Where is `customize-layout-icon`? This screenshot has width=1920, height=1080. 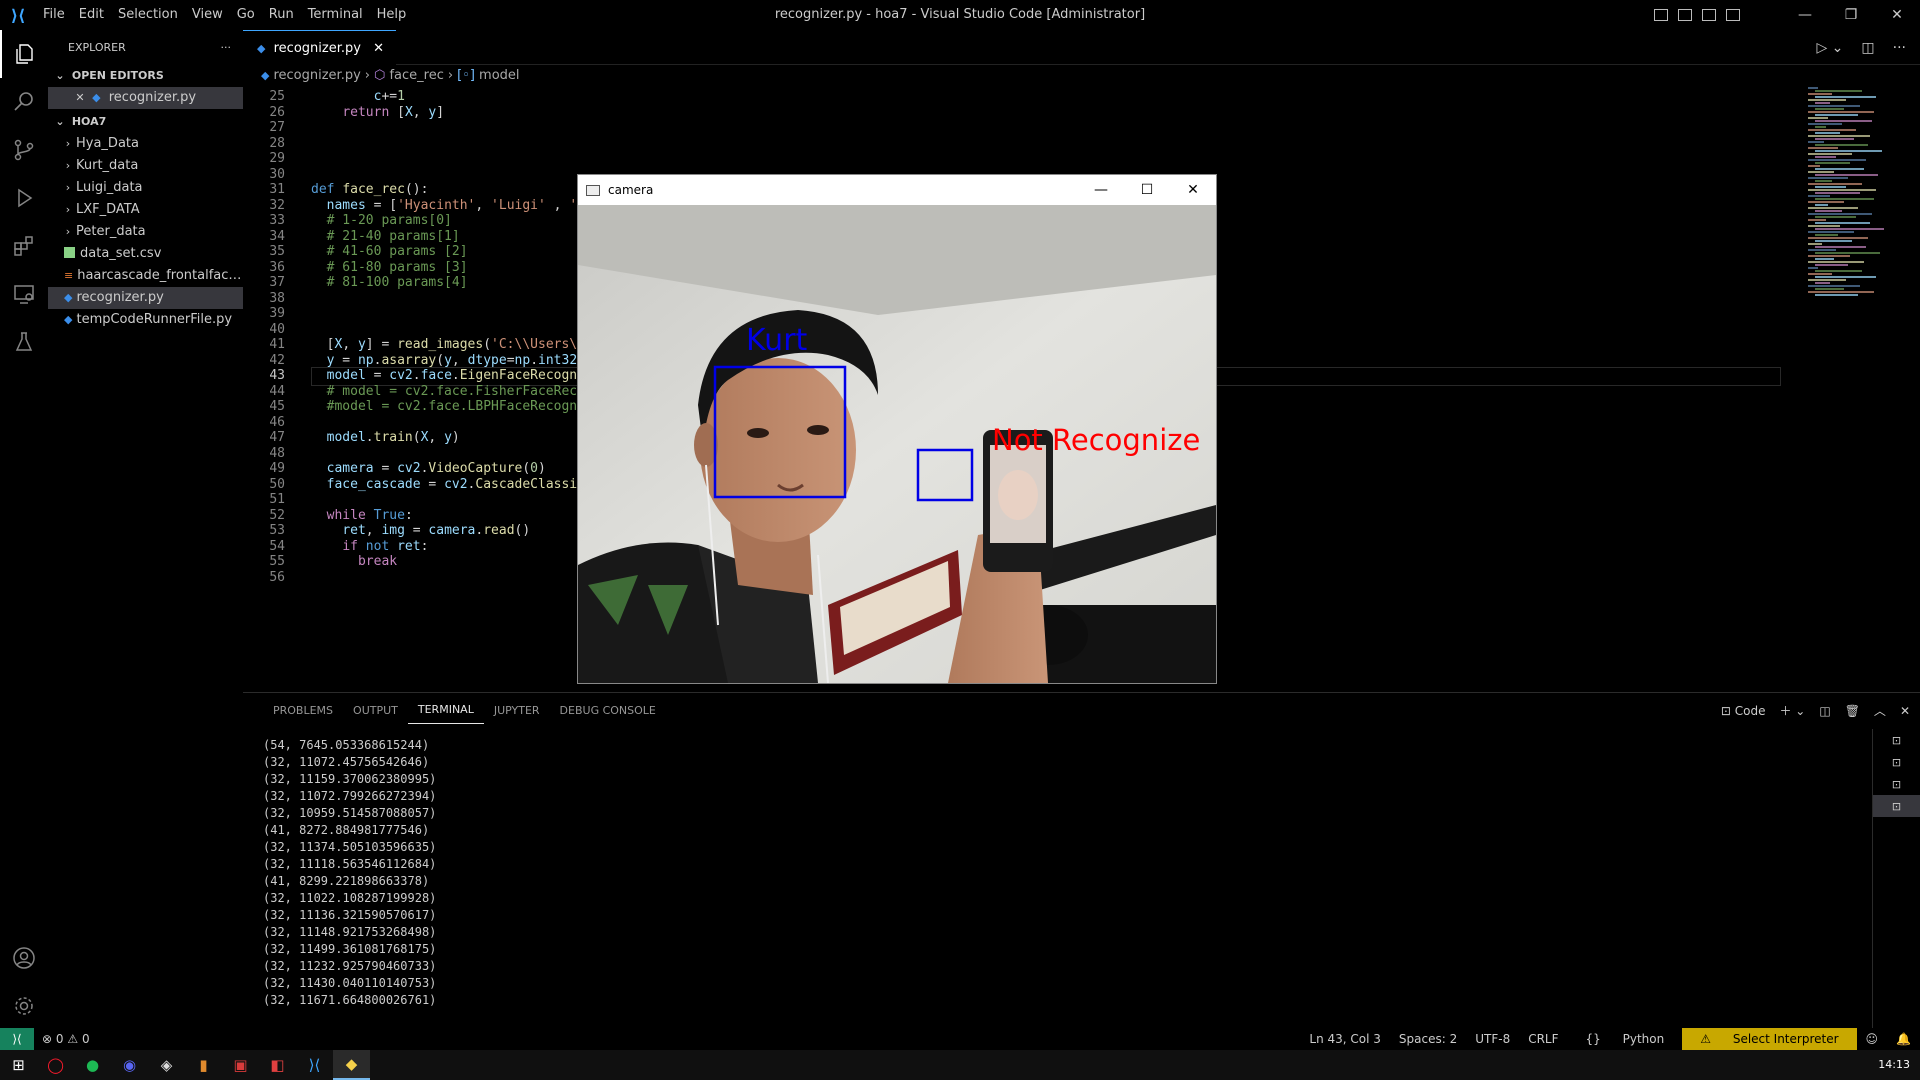 customize-layout-icon is located at coordinates (1733, 15).